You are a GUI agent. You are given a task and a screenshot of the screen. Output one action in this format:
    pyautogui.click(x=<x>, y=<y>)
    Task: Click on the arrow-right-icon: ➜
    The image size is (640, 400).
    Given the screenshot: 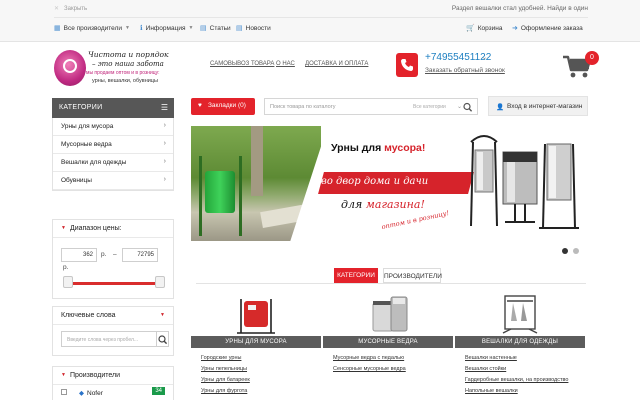 What is the action you would take?
    pyautogui.click(x=515, y=28)
    